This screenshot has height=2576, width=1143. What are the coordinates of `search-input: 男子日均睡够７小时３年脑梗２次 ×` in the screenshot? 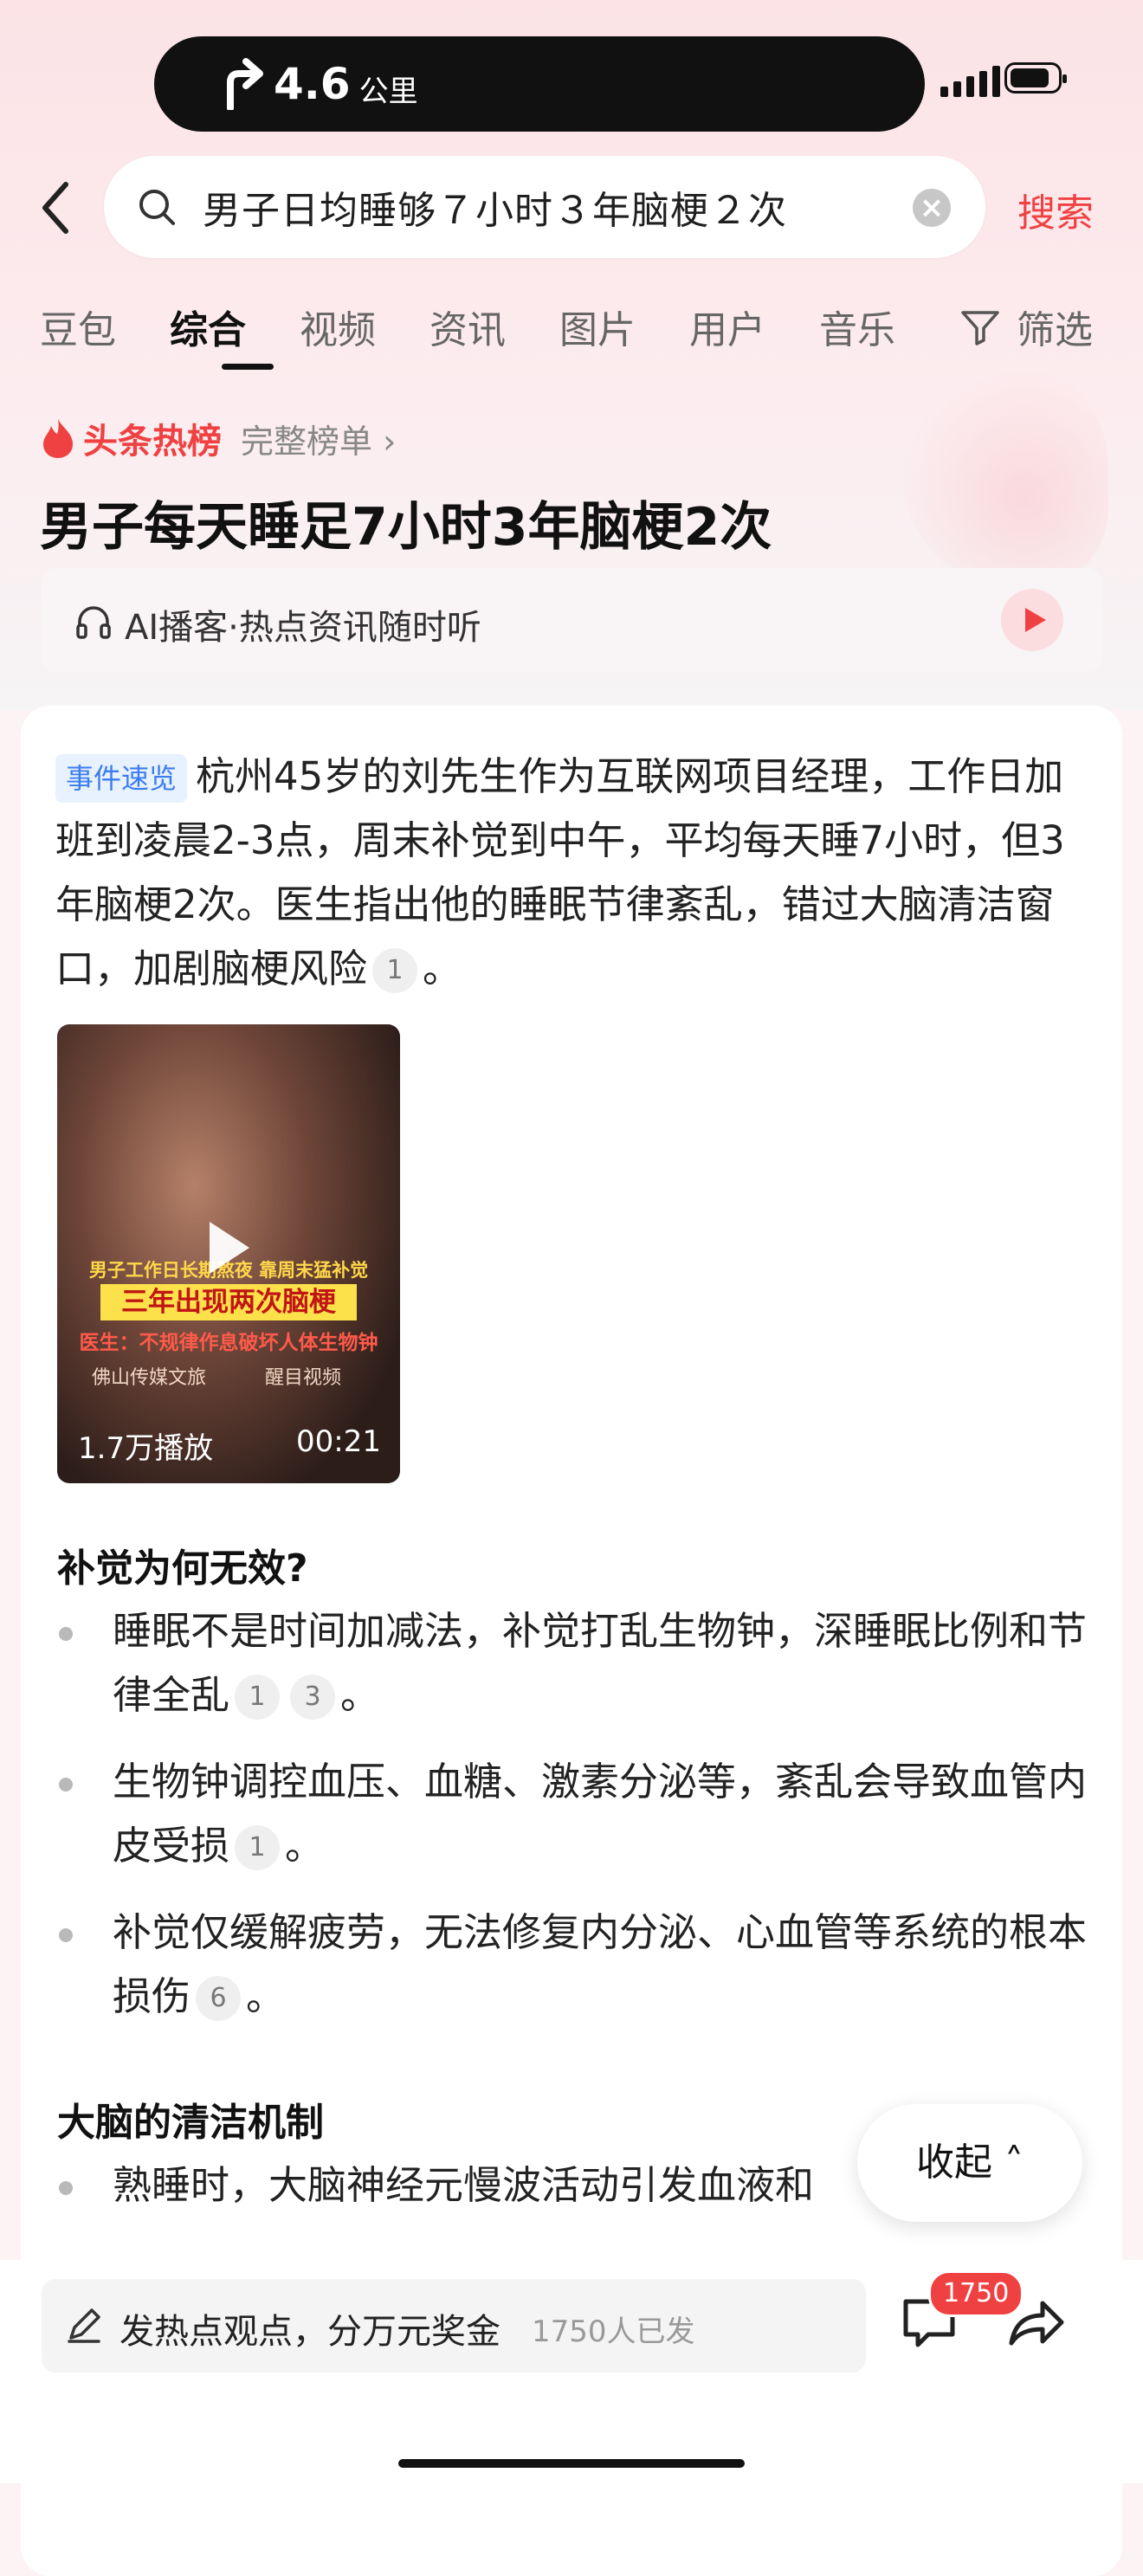 It's located at (545, 207).